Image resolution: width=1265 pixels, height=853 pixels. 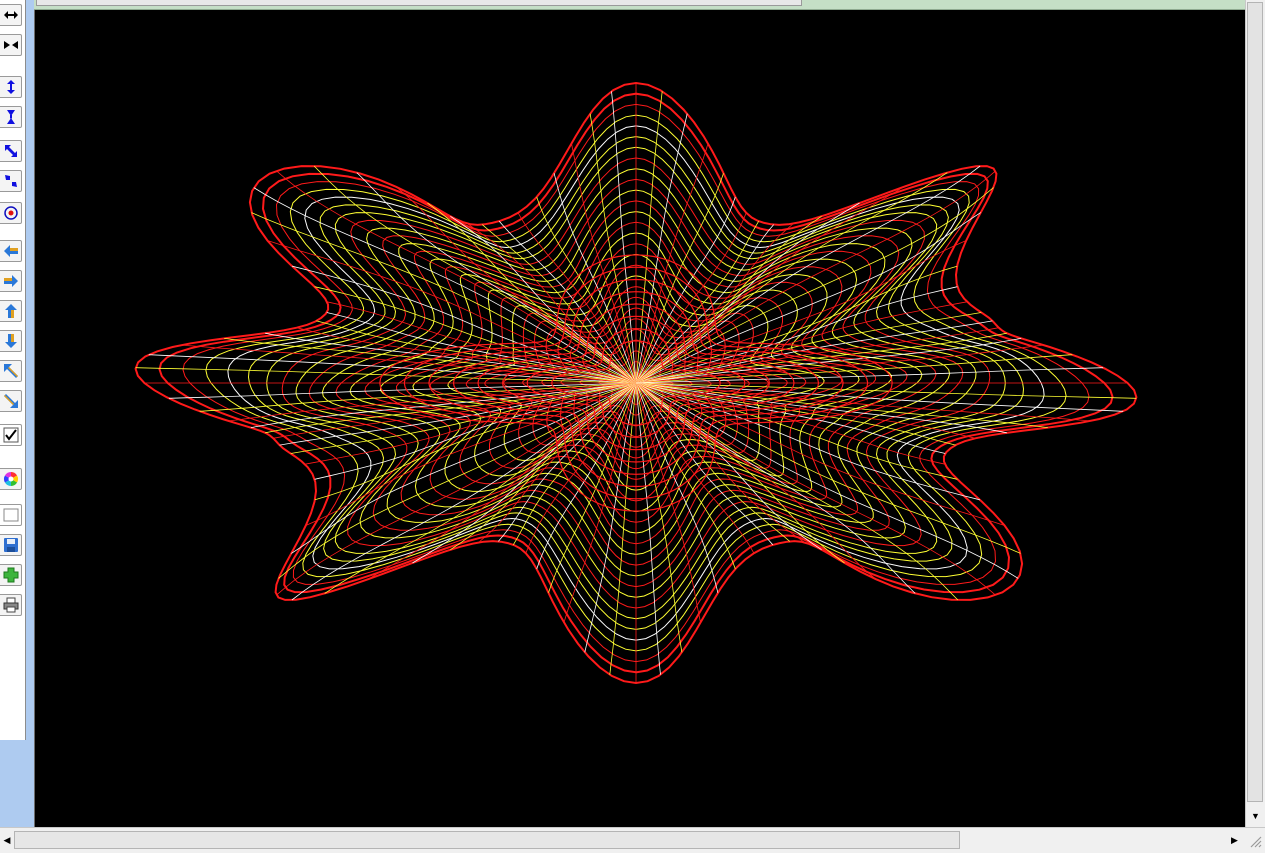 What do you see at coordinates (1255, 402) in the screenshot?
I see `vertical-scroll-thumb` at bounding box center [1255, 402].